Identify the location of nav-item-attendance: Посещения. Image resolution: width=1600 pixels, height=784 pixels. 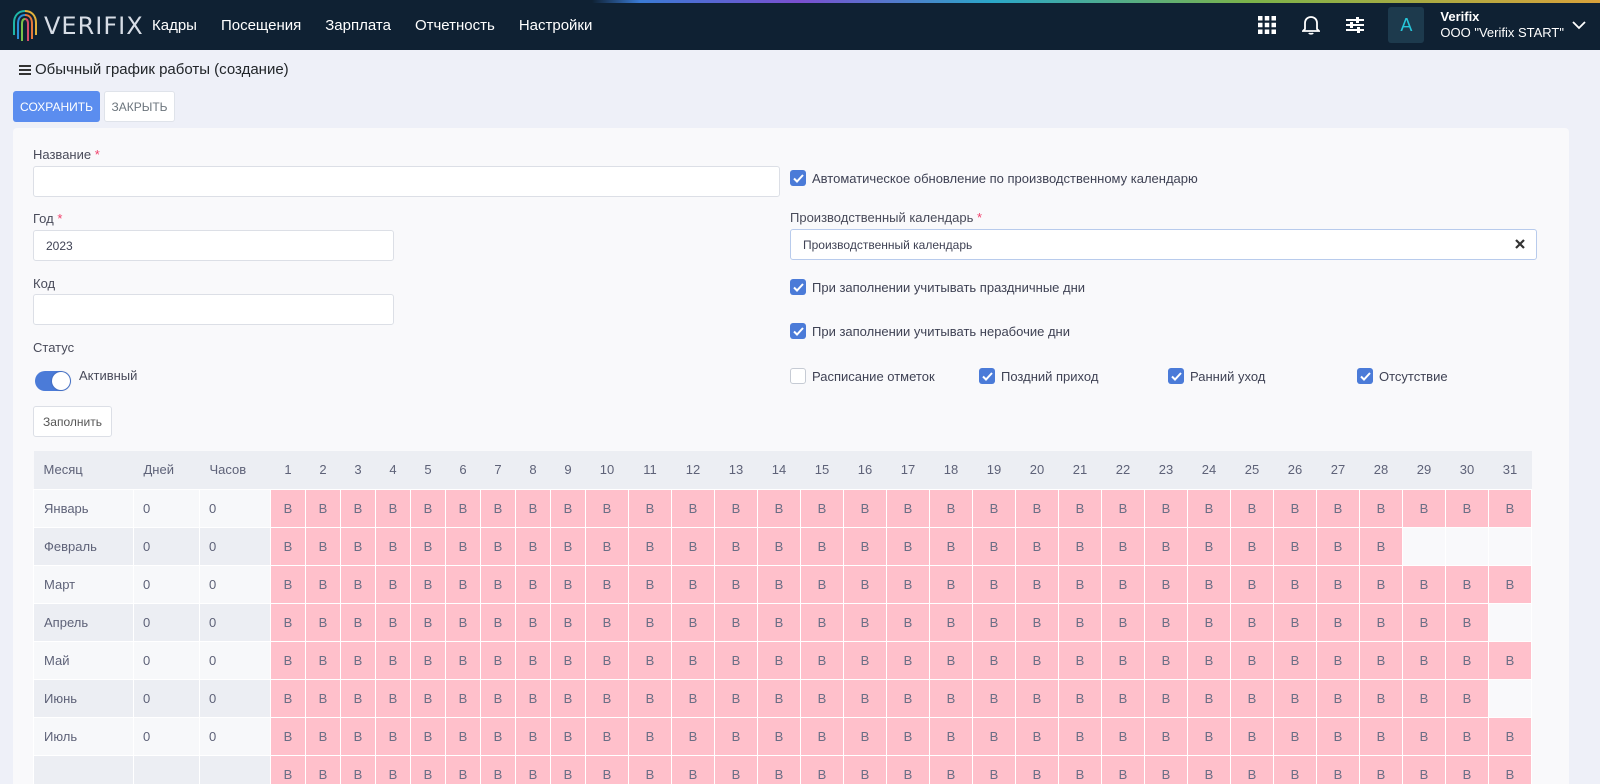
(261, 25).